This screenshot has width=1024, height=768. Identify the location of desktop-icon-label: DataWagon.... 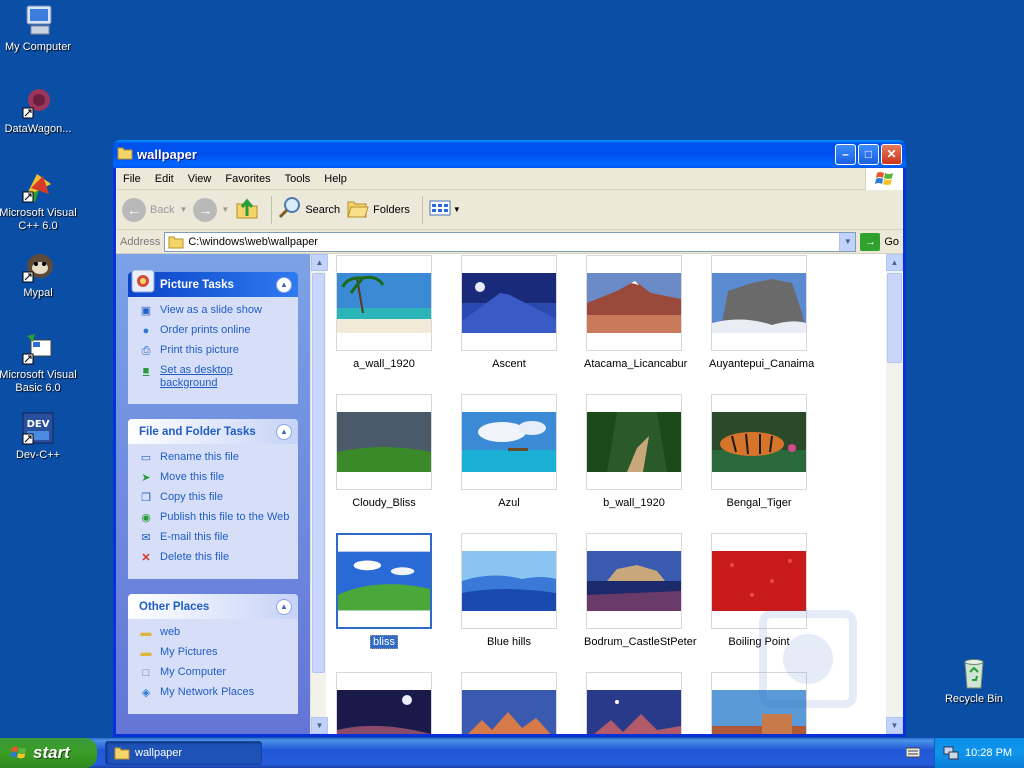
(38, 129).